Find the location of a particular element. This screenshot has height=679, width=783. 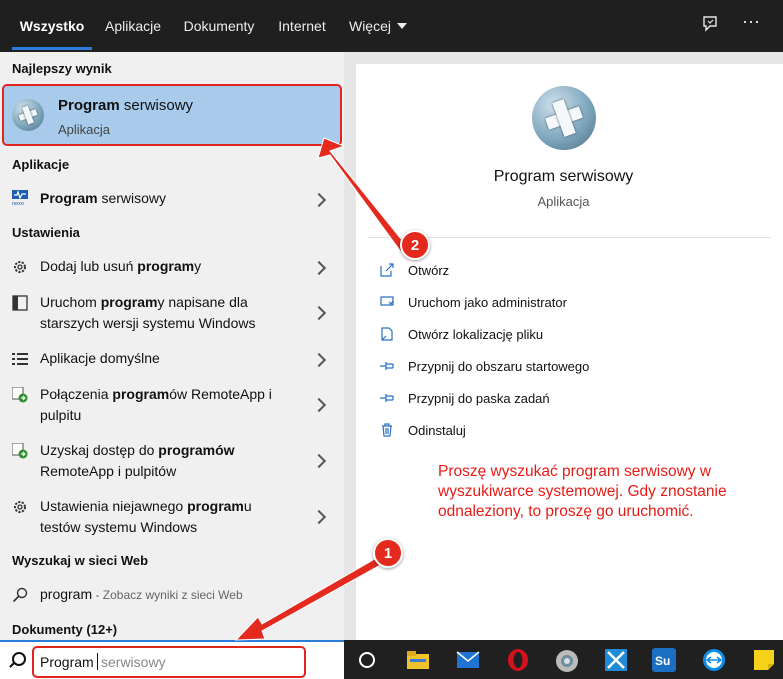

sumatra-icon: Su is located at coordinates (664, 660).